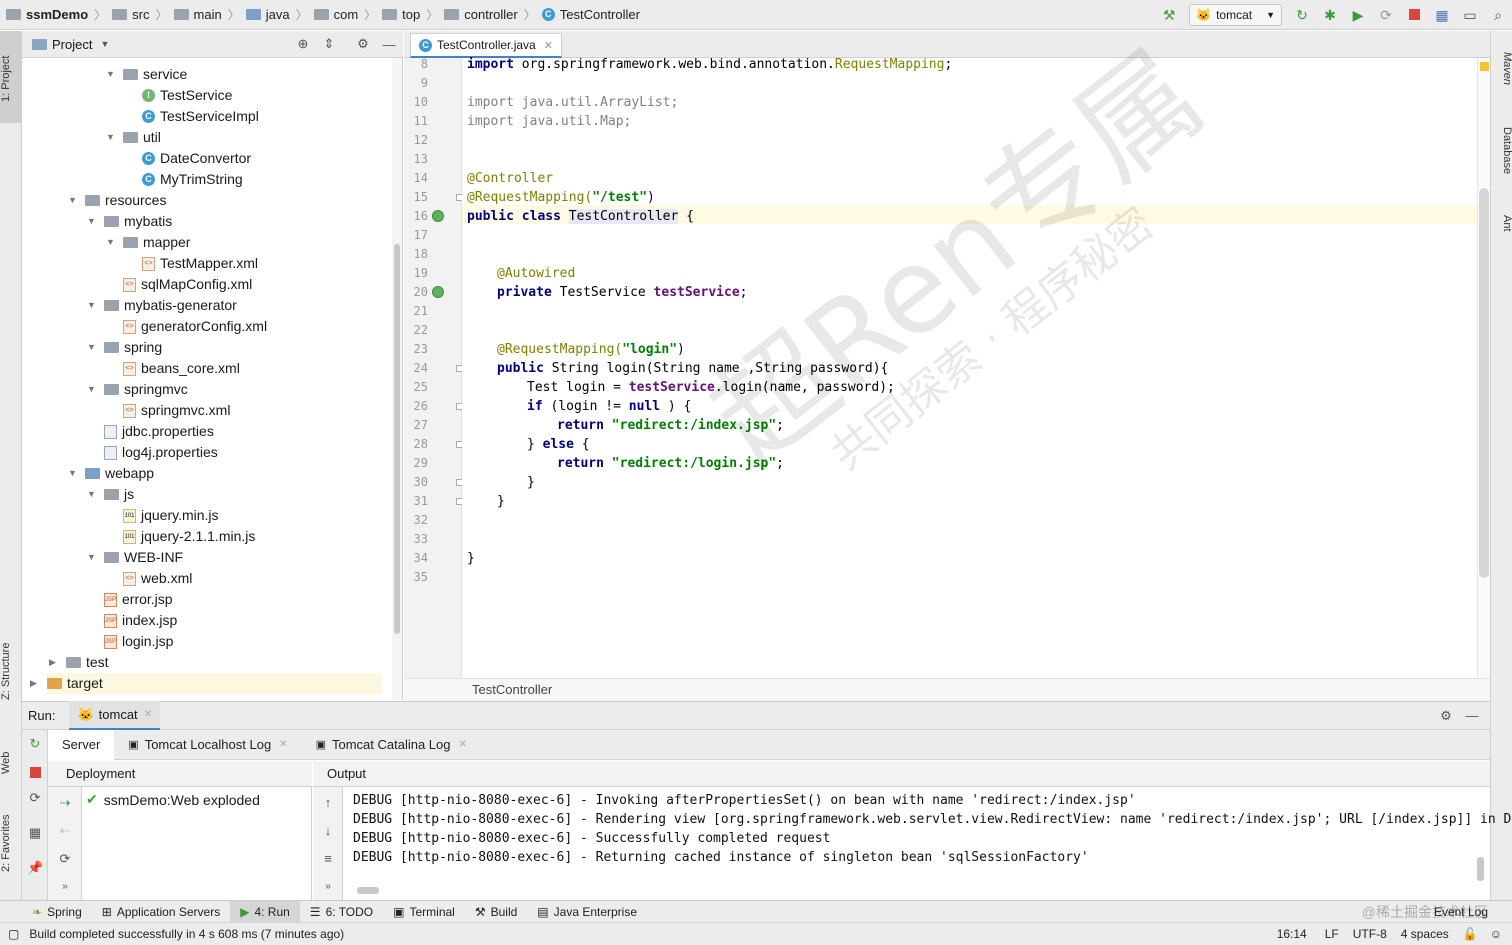 This screenshot has height=945, width=1512. Describe the element at coordinates (142, 137) in the screenshot. I see `tree-item: util` at that location.